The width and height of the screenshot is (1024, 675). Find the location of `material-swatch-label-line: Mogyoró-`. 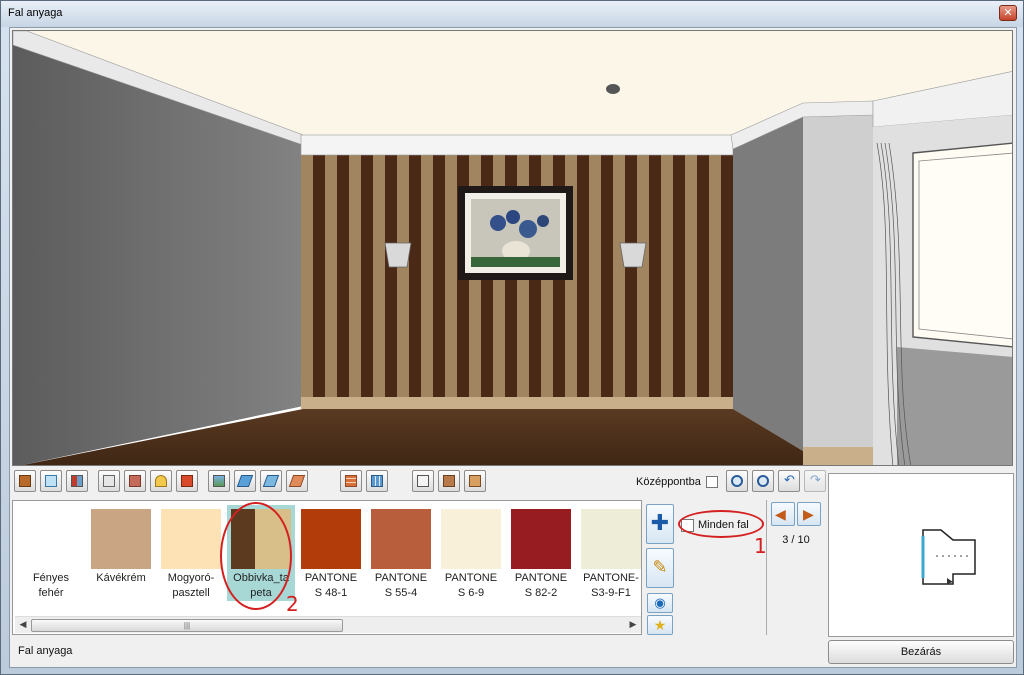

material-swatch-label-line: Mogyoró- is located at coordinates (191, 578).